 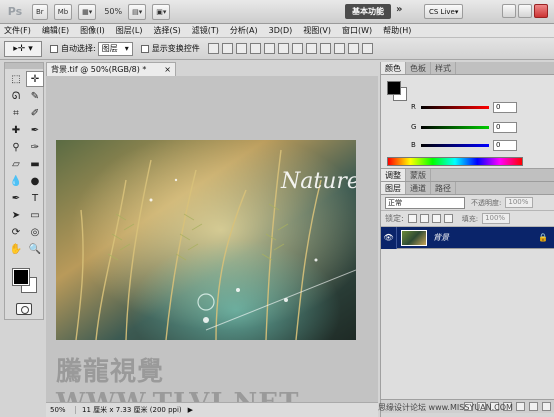 I want to click on menu-3d: 3D(D), so click(x=281, y=30).